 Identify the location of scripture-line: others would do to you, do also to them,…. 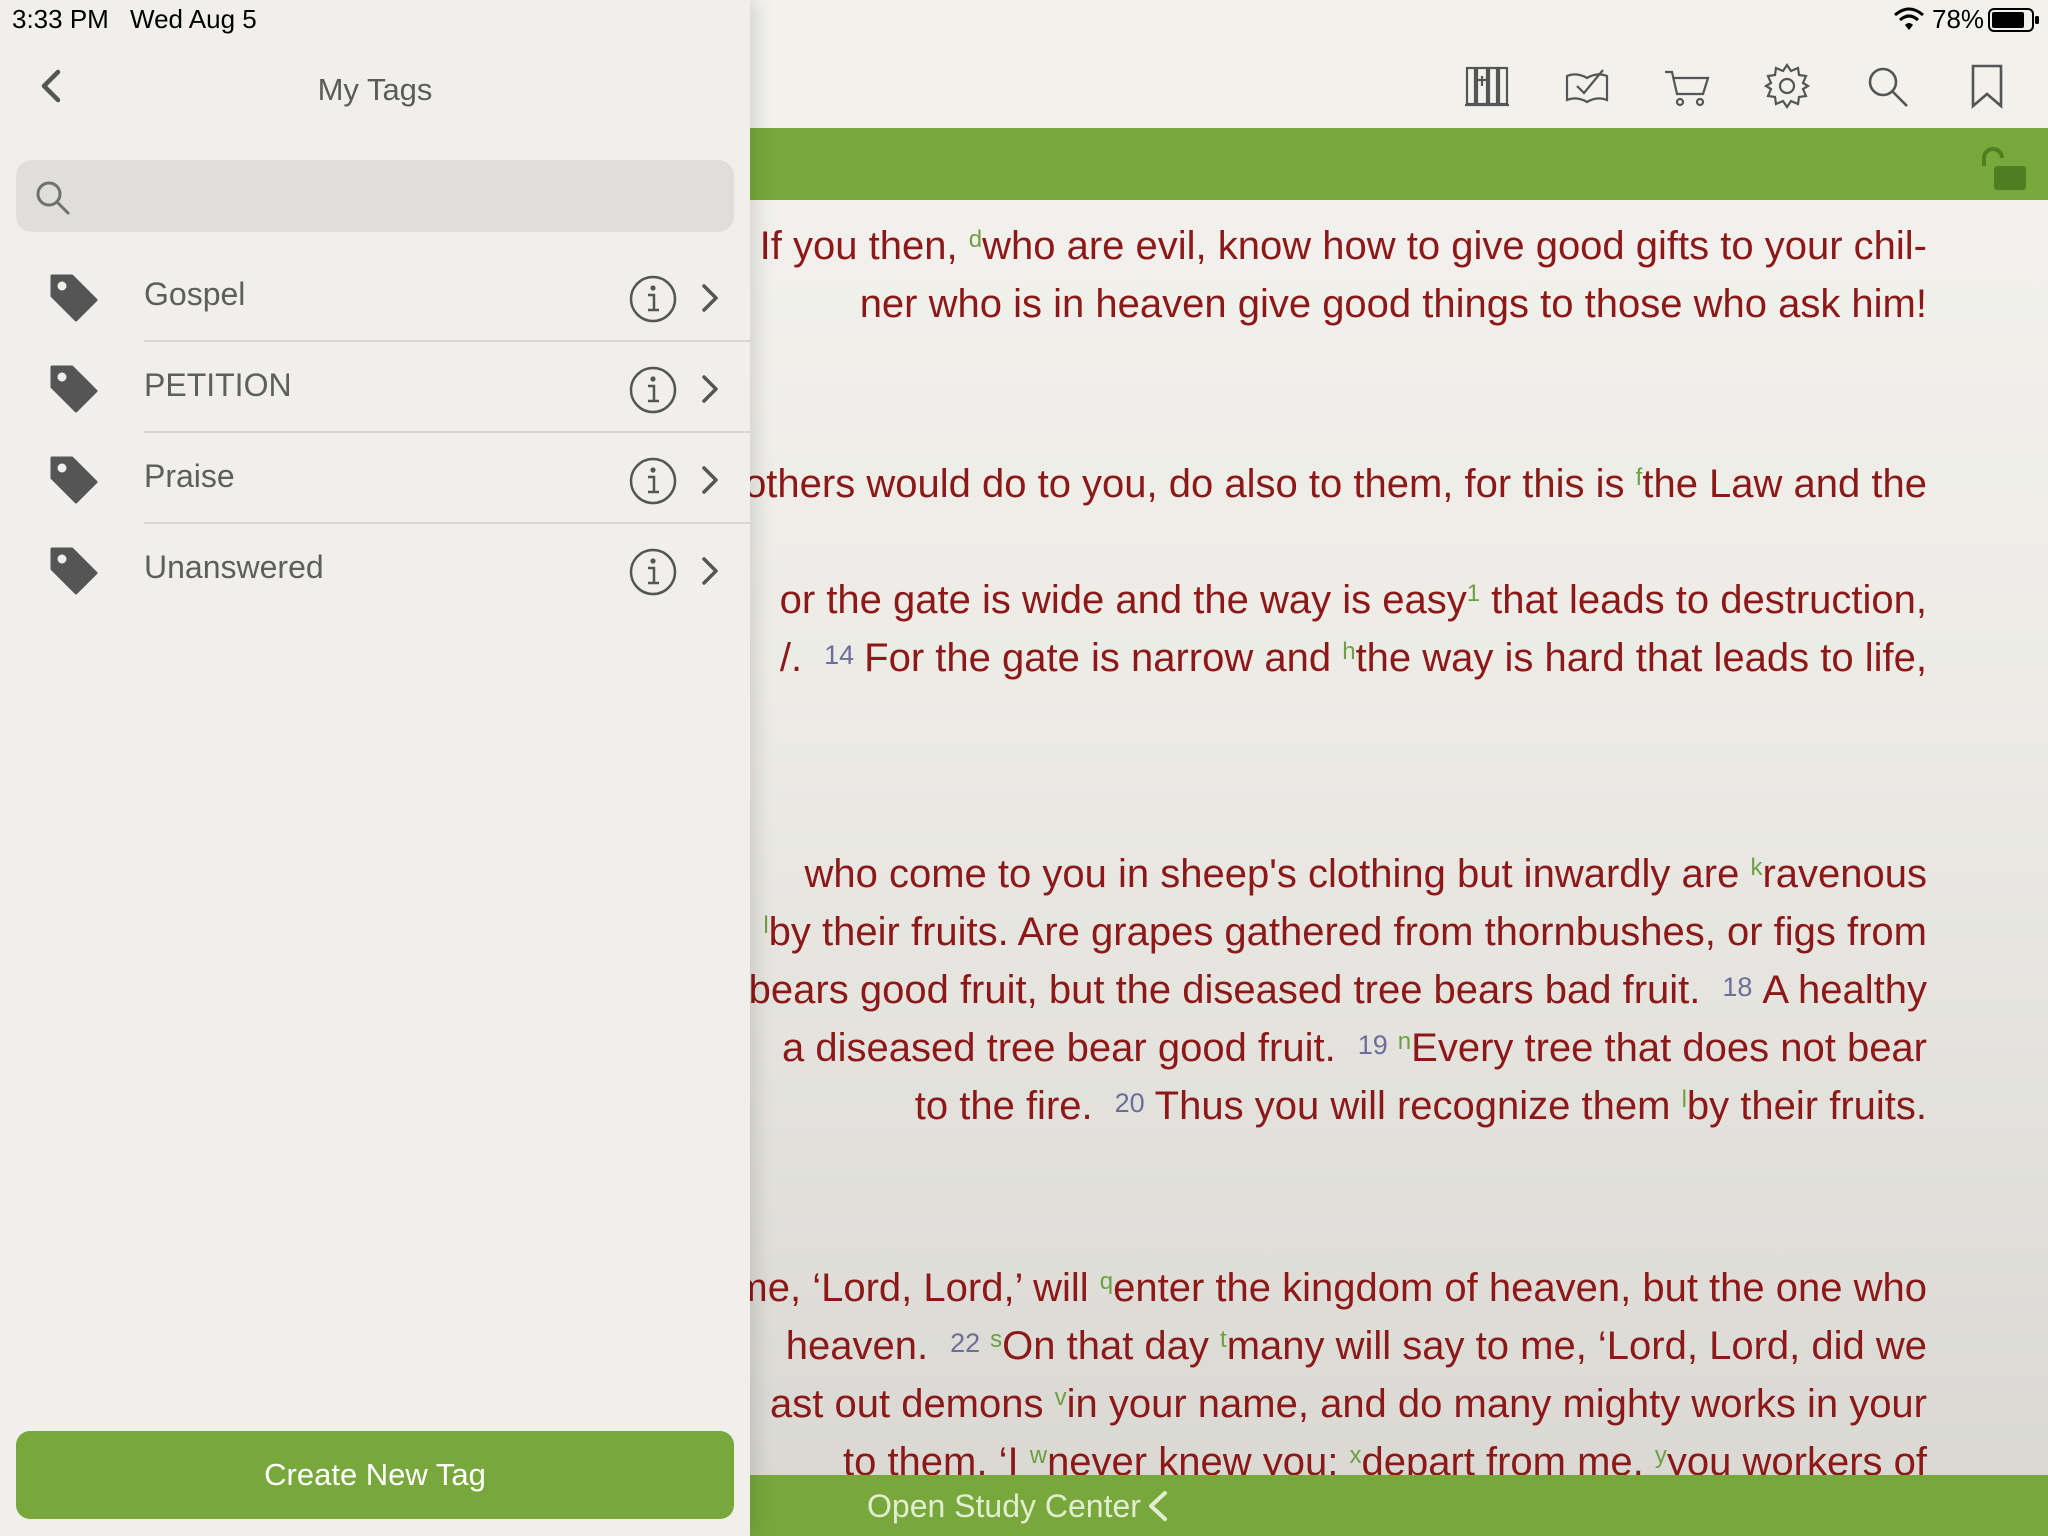
(1335, 484).